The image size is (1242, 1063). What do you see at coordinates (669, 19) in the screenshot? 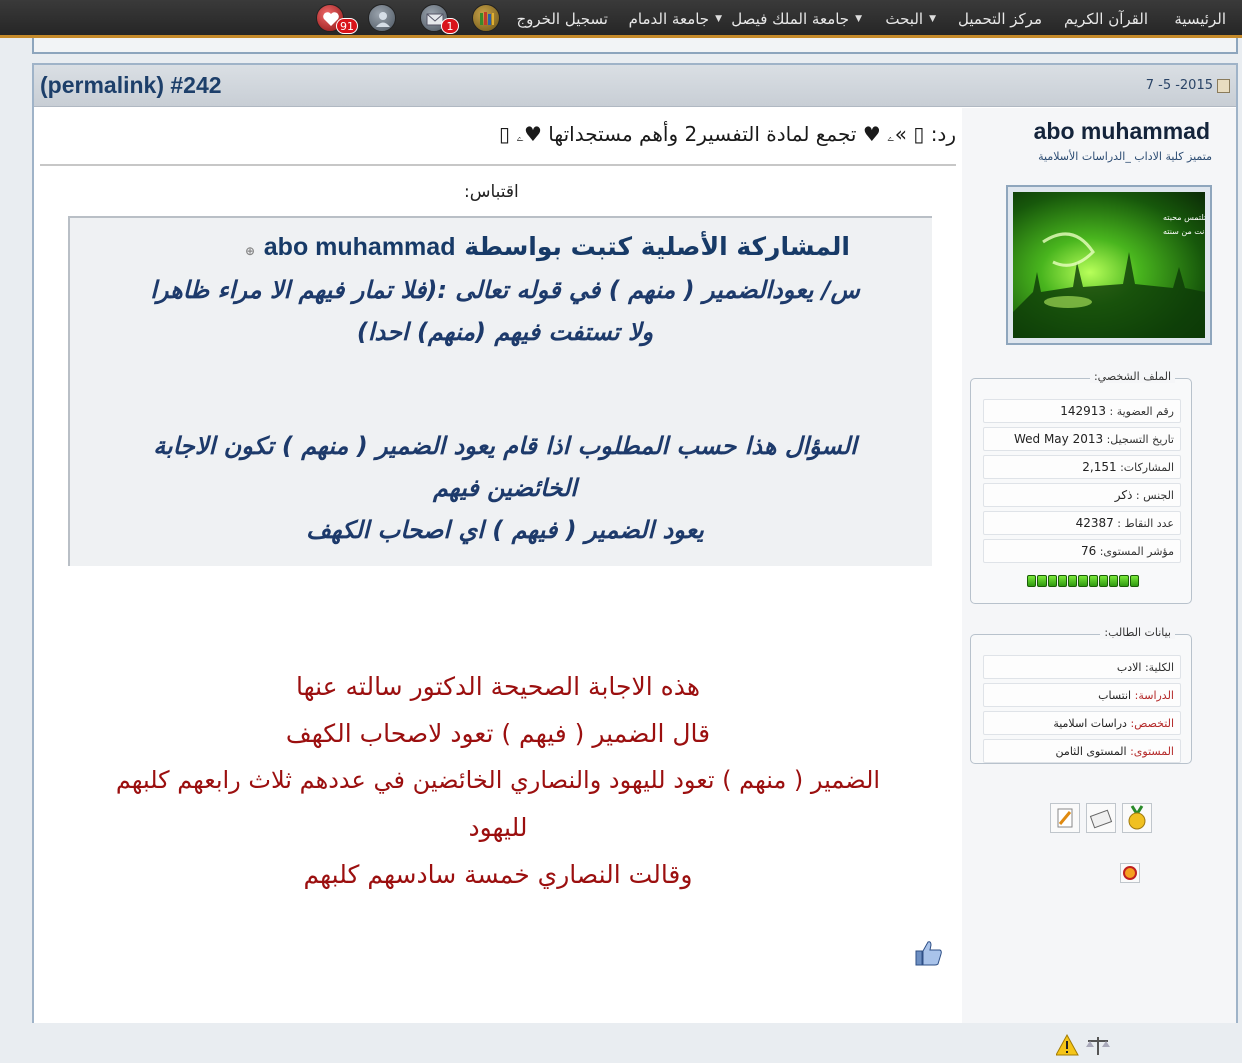
I see `nav-dammam-label: جامعة الدمام` at bounding box center [669, 19].